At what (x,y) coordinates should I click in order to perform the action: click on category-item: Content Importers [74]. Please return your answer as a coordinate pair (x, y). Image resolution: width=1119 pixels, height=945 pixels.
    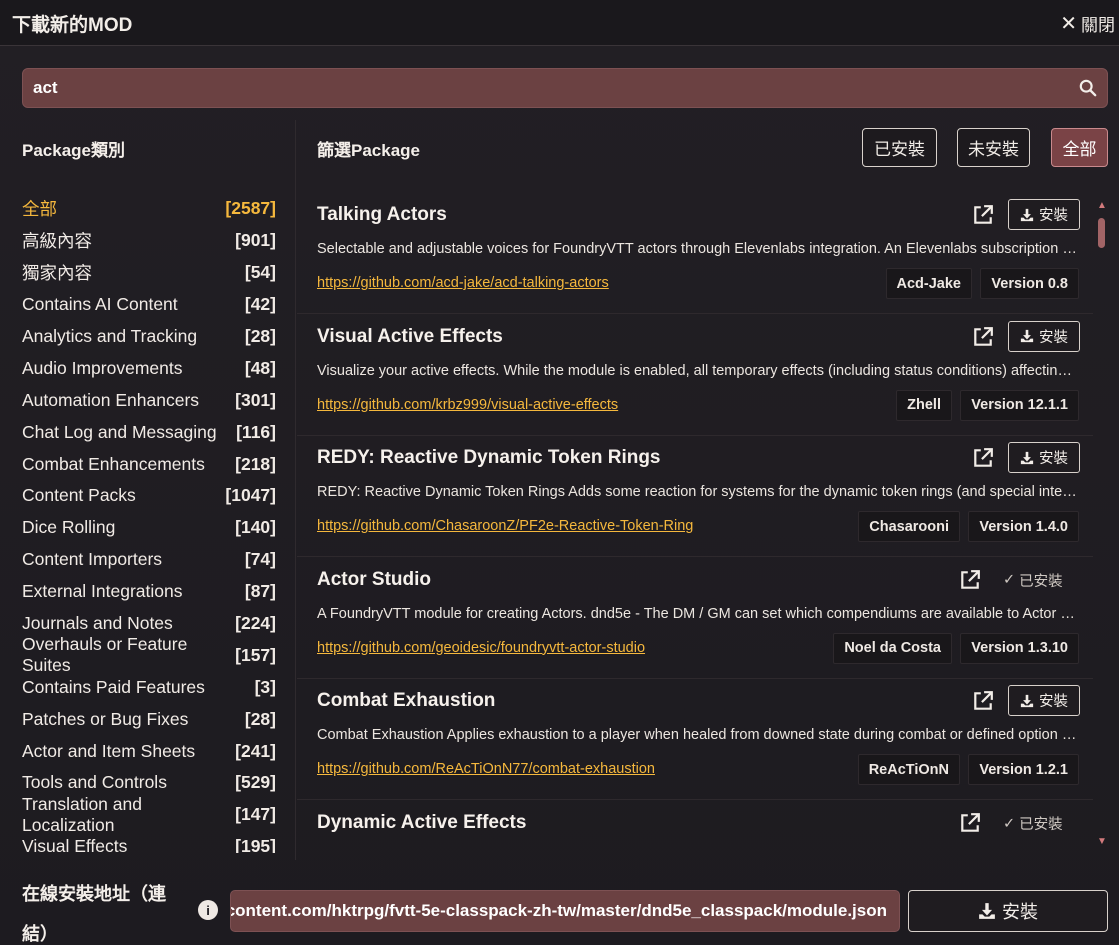
    Looking at the image, I should click on (149, 560).